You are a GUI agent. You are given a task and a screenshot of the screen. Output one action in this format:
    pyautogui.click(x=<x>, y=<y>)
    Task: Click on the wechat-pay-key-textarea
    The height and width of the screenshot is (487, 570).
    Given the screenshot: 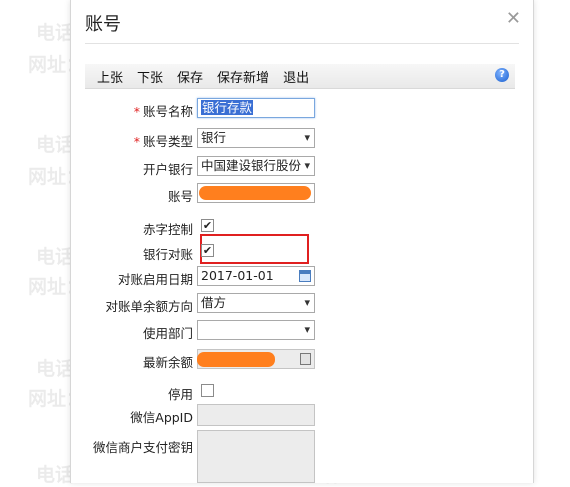 What is the action you would take?
    pyautogui.click(x=256, y=456)
    